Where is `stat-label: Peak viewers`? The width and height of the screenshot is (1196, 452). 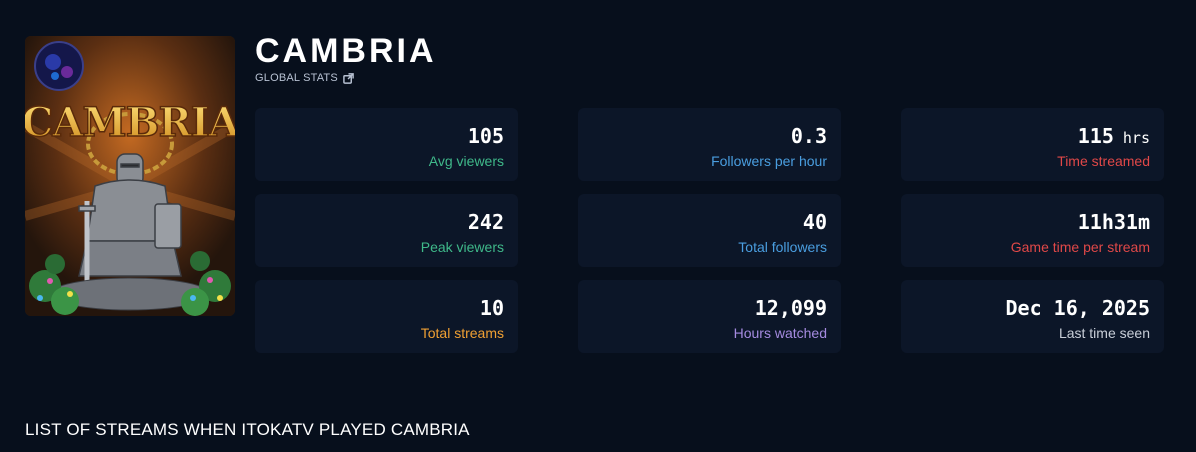 stat-label: Peak viewers is located at coordinates (462, 247).